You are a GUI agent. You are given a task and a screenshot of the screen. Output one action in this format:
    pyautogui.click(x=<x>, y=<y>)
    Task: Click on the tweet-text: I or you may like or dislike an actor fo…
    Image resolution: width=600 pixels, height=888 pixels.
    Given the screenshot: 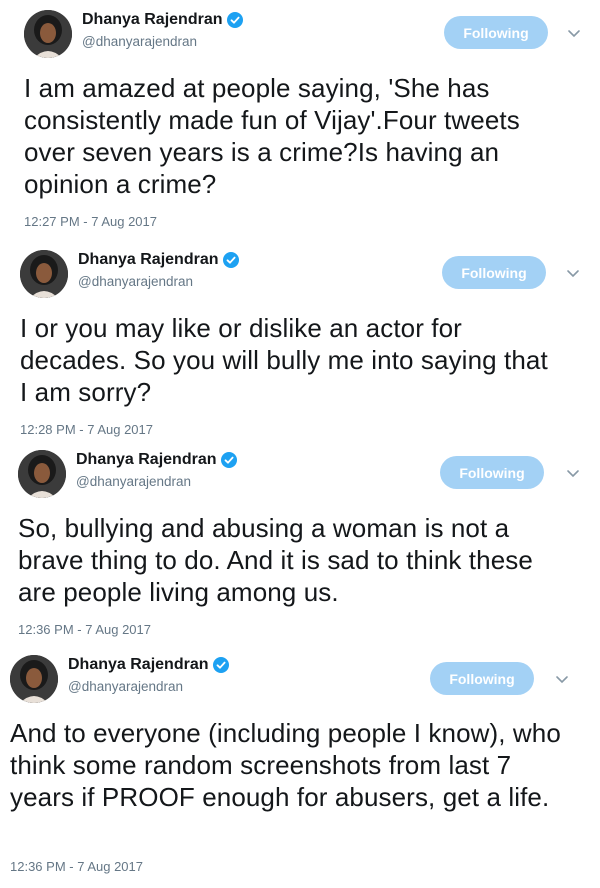 What is the action you would take?
    pyautogui.click(x=284, y=360)
    